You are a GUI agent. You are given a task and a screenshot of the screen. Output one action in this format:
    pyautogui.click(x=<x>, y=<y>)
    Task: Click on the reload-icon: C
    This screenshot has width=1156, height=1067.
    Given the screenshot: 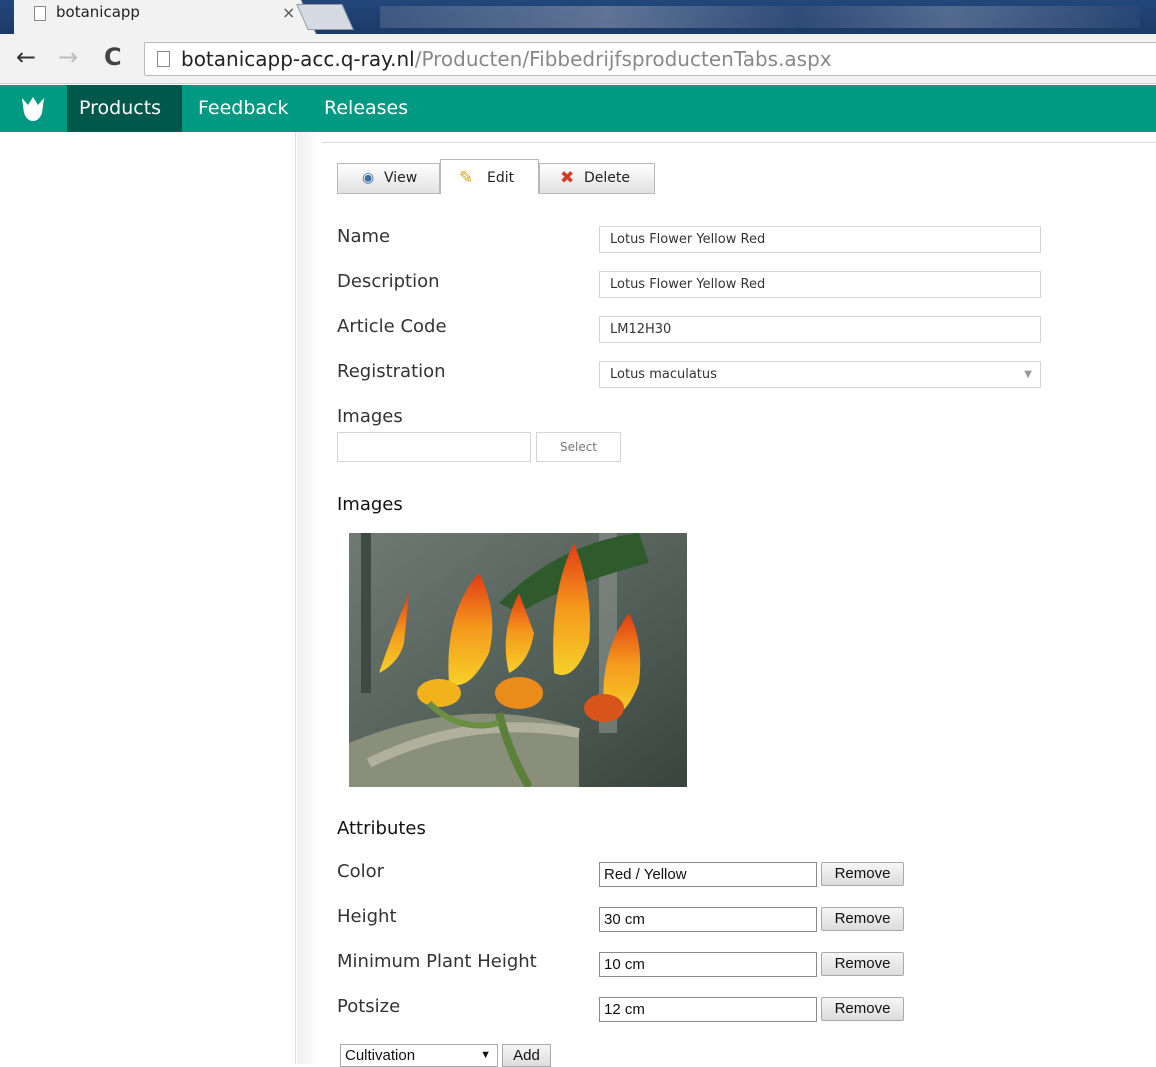 What is the action you would take?
    pyautogui.click(x=113, y=57)
    